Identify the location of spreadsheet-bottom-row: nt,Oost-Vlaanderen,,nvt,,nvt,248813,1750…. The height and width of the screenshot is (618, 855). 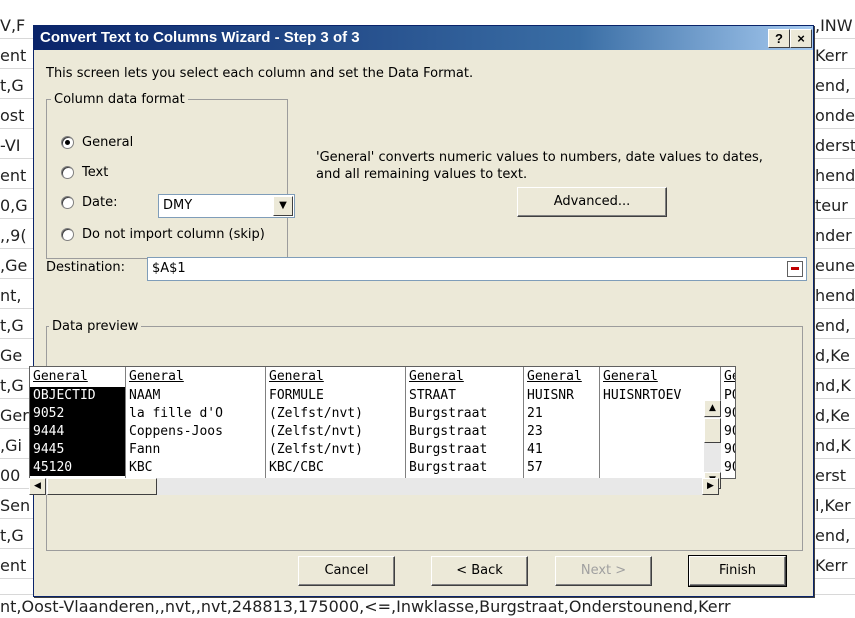
(427, 606).